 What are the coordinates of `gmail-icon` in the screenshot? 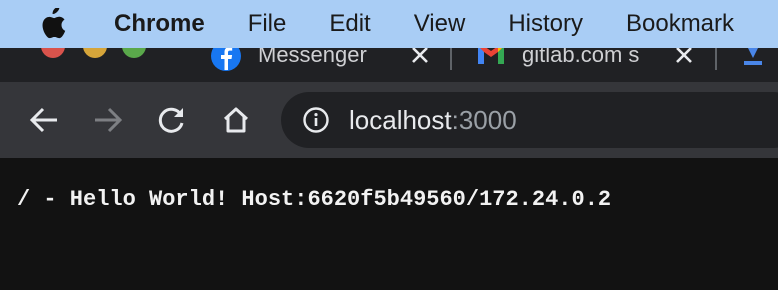 It's located at (492, 58).